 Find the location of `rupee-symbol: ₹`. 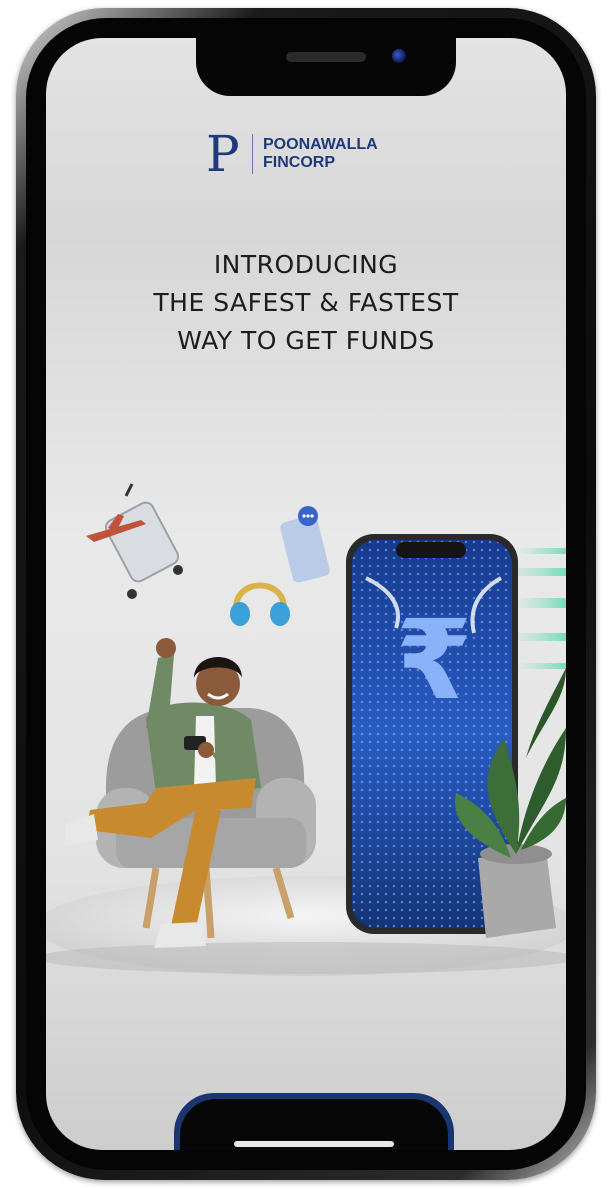

rupee-symbol: ₹ is located at coordinates (434, 660).